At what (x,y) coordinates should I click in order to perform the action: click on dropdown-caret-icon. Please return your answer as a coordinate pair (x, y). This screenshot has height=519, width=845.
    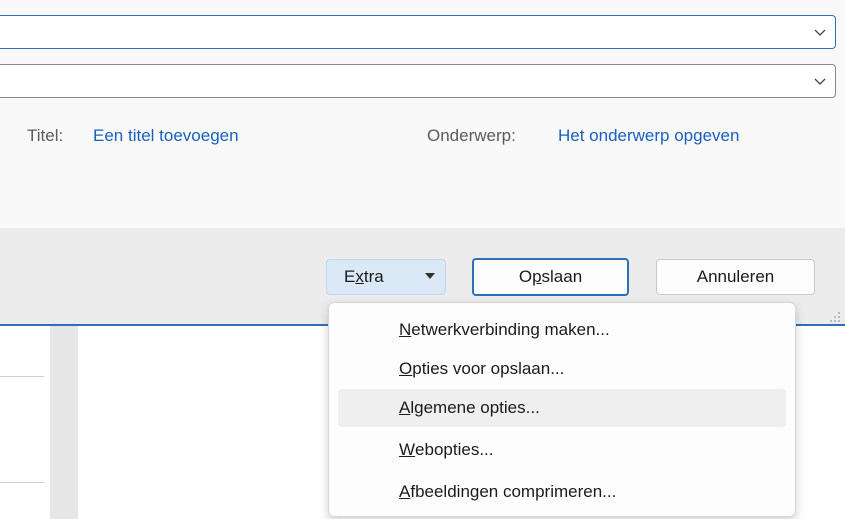
    Looking at the image, I should click on (430, 276).